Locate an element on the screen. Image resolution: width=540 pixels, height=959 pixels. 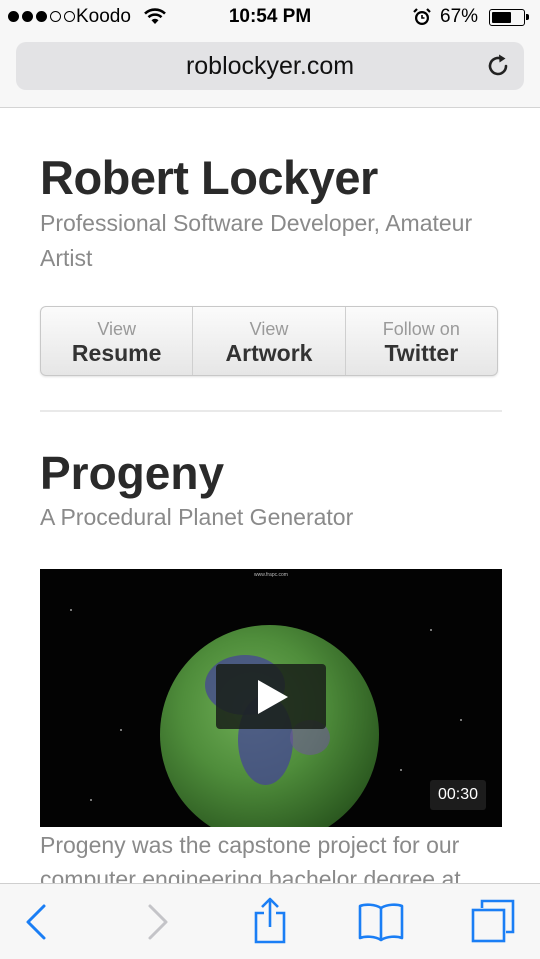
bookmarks-icon is located at coordinates (381, 923).